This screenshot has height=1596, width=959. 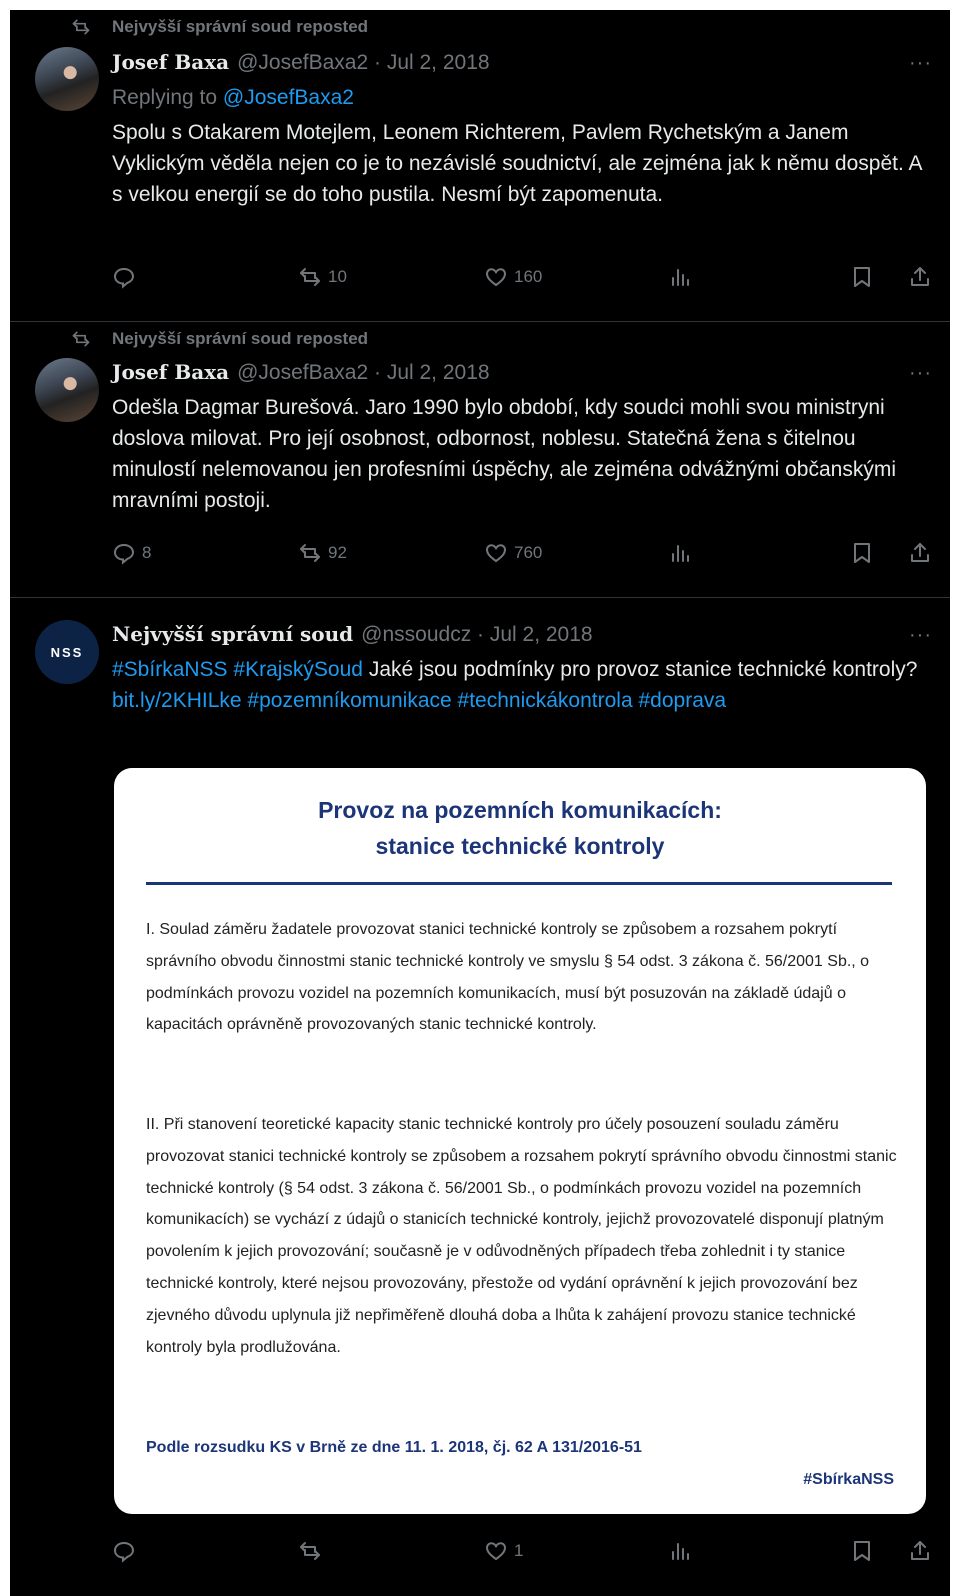 What do you see at coordinates (526, 1551) in the screenshot?
I see `tweet-actions: 1` at bounding box center [526, 1551].